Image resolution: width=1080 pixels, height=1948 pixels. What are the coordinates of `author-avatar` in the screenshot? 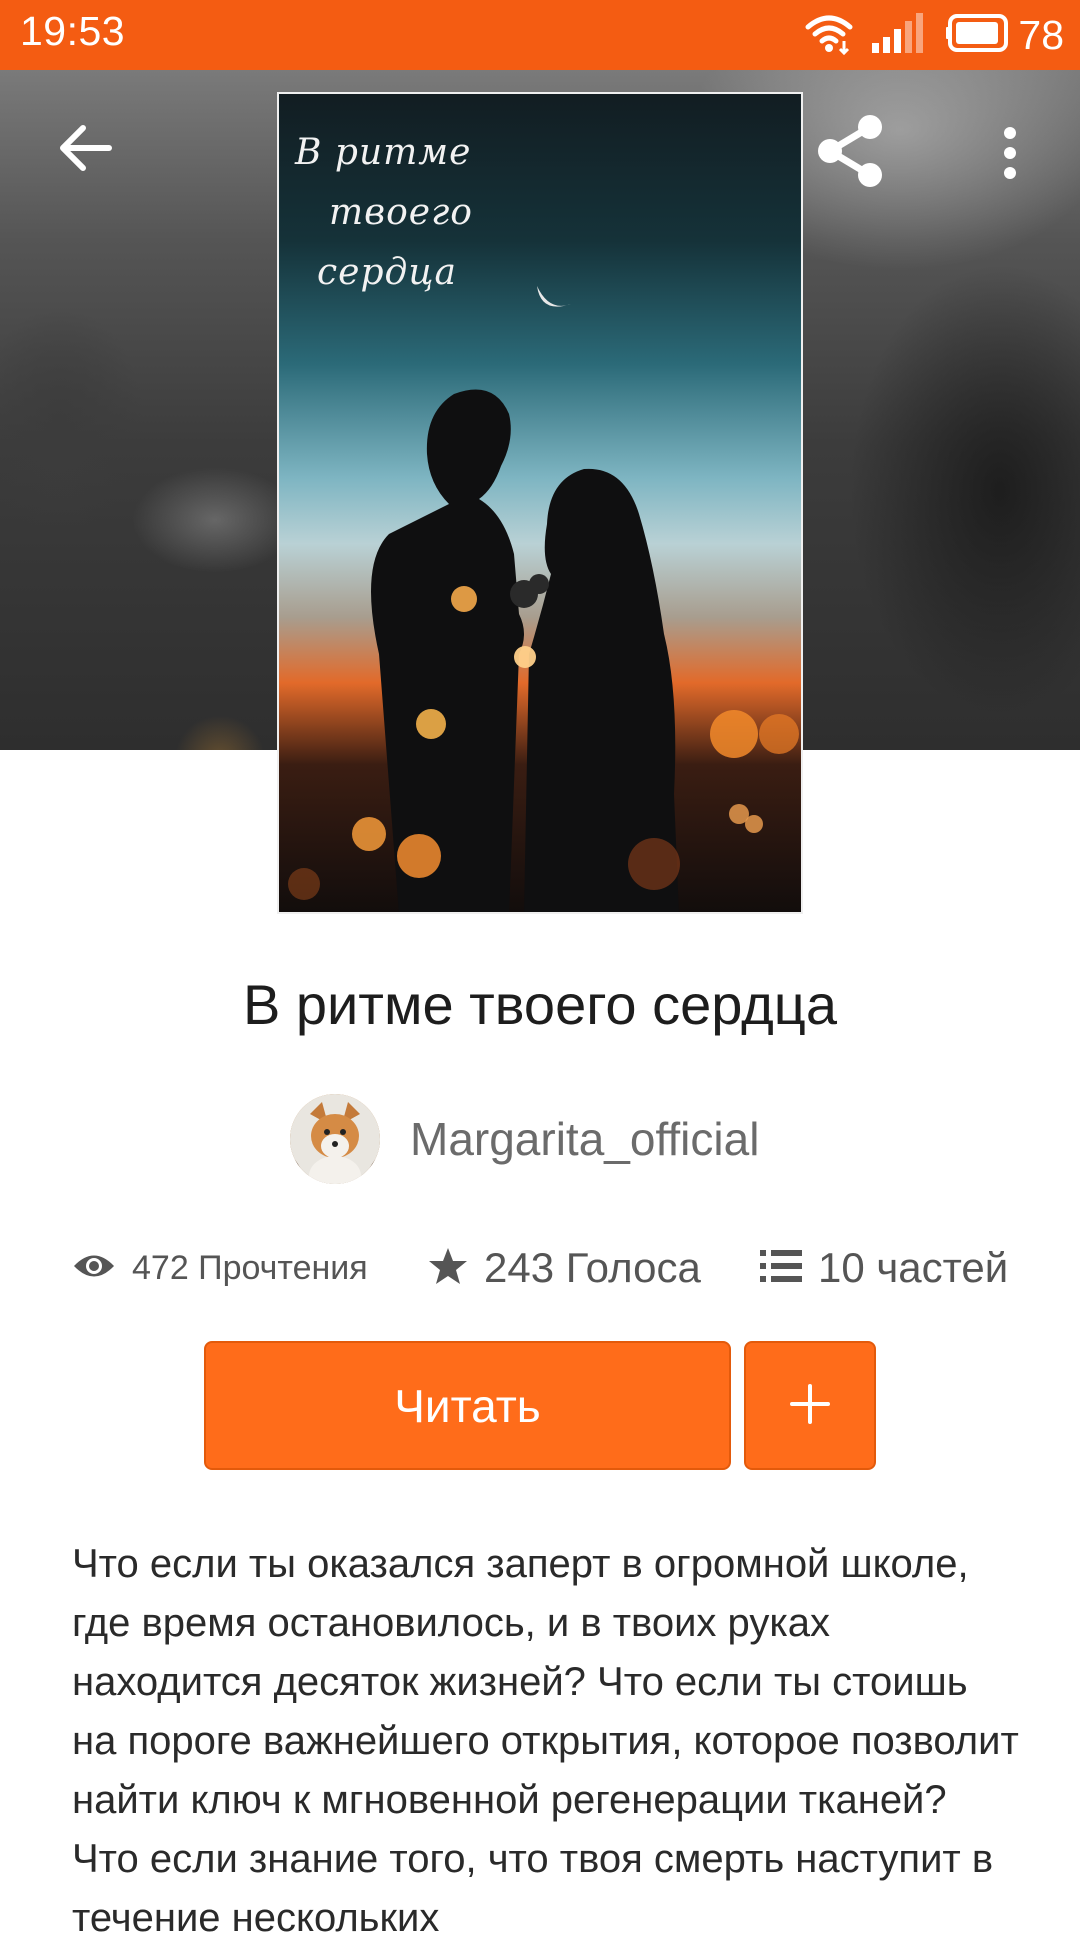 It's located at (335, 1139).